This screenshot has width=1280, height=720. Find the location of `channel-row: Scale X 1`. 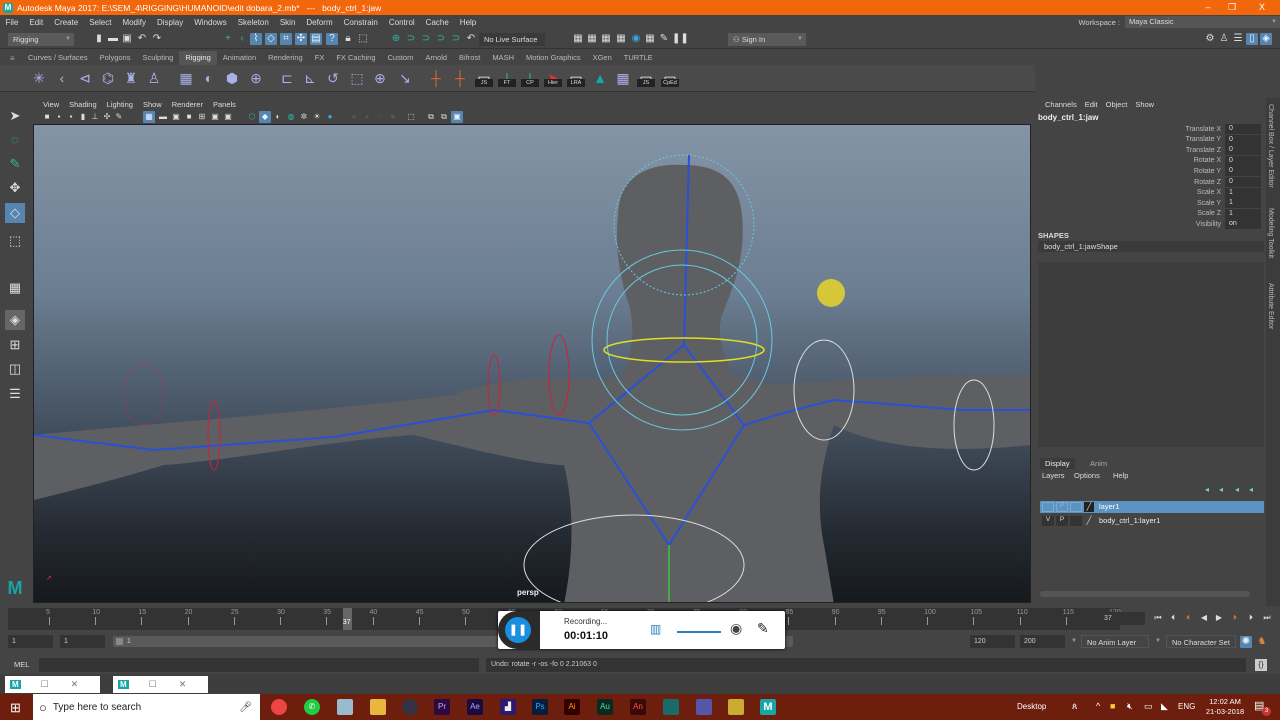

channel-row: Scale X 1 is located at coordinates (1201, 192).